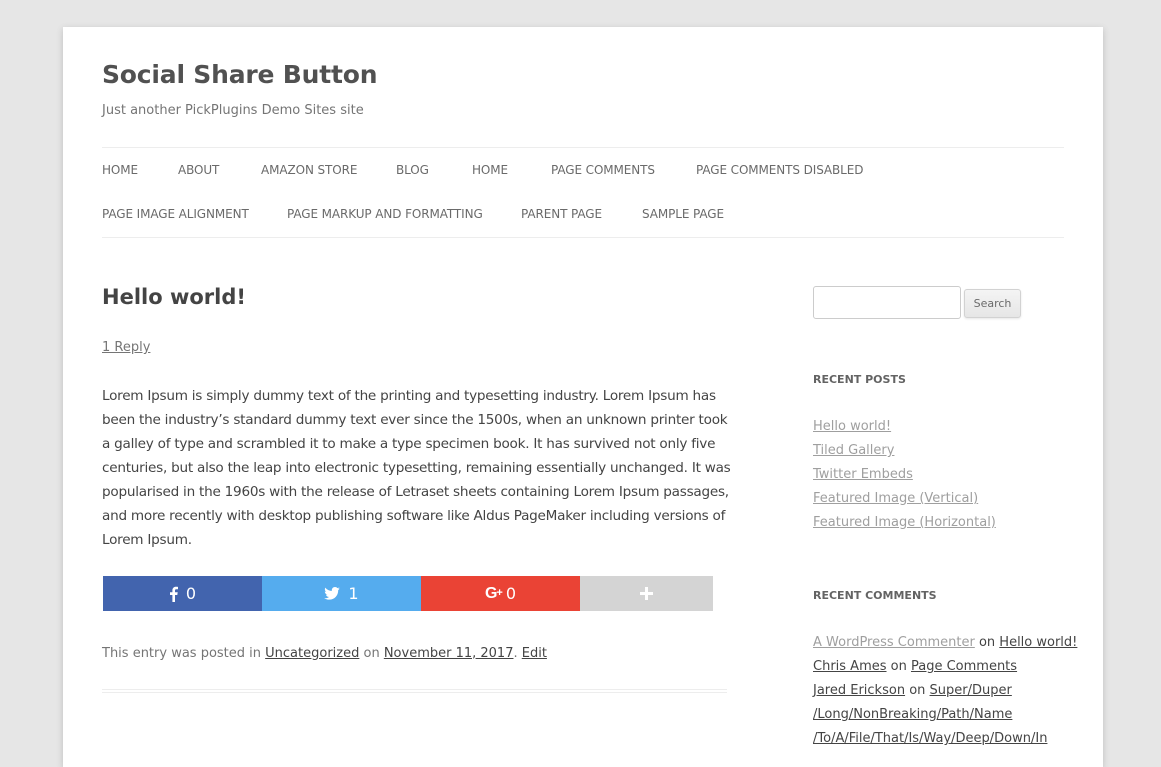  Describe the element at coordinates (779, 170) in the screenshot. I see `nav-item-page-comments-disabled: Page Comments Disabled` at that location.